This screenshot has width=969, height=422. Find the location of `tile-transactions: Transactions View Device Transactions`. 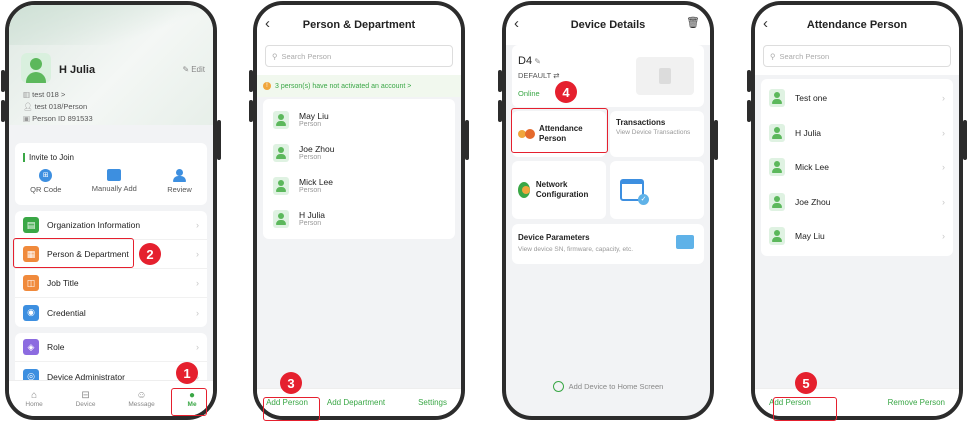

tile-transactions: Transactions View Device Transactions is located at coordinates (657, 134).